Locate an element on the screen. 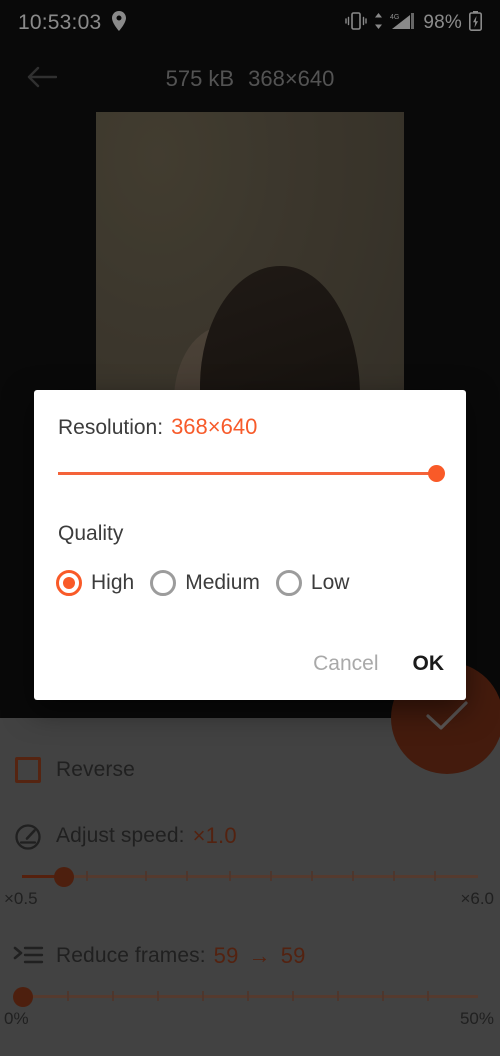 The height and width of the screenshot is (1056, 500). ok-button: OK is located at coordinates (429, 664).